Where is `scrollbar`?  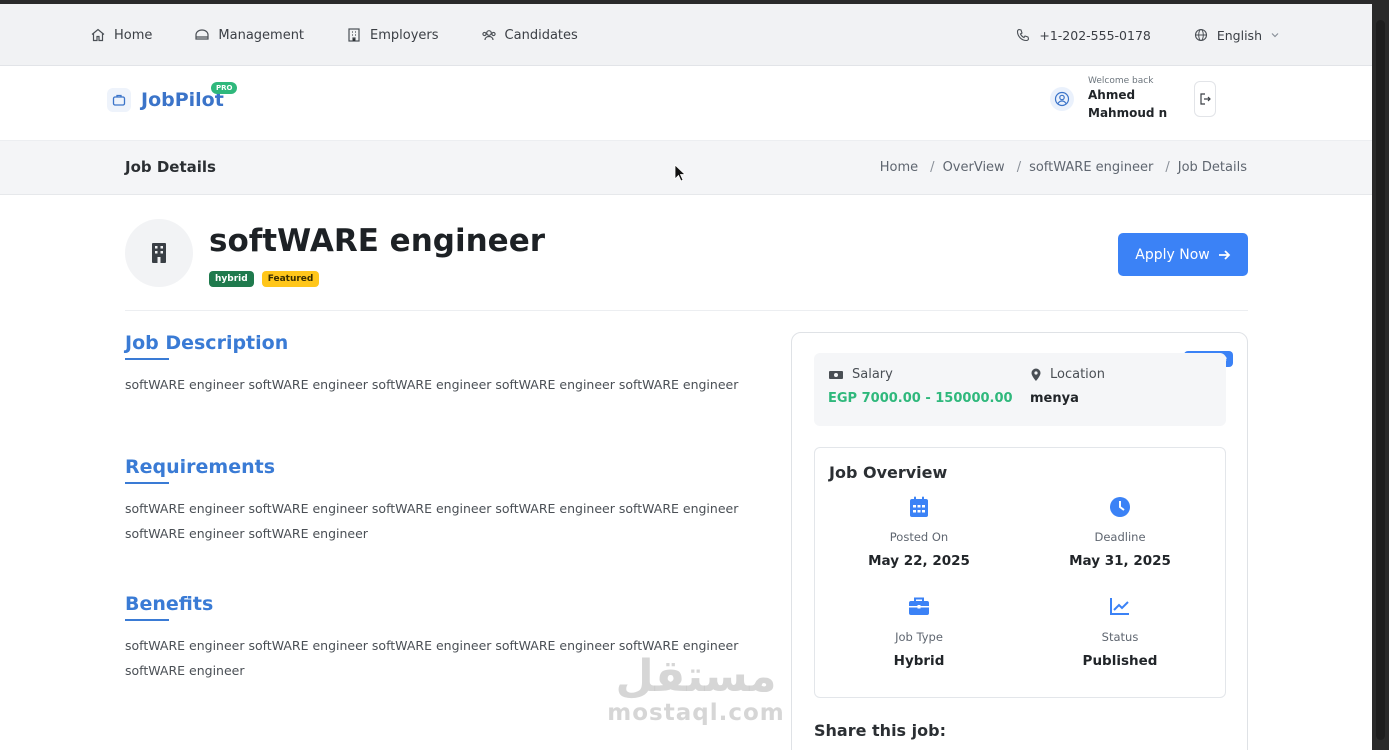
scrollbar is located at coordinates (1380, 375).